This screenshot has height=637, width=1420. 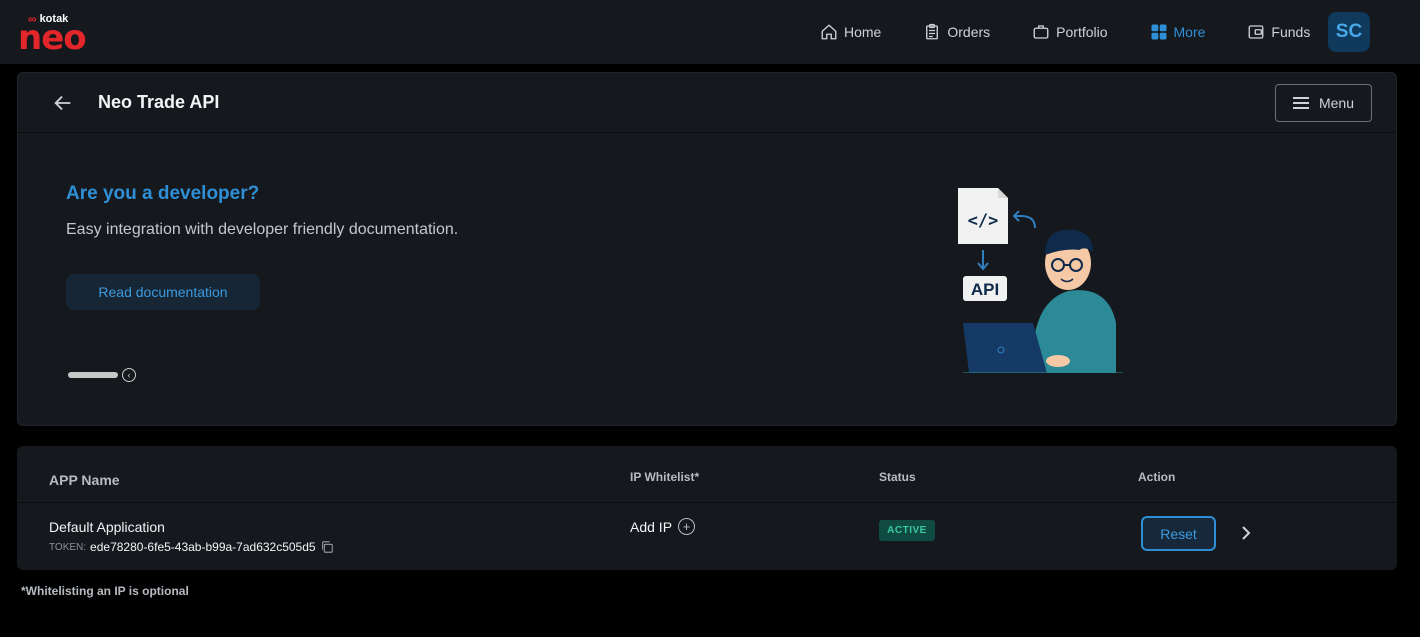 I want to click on kotak-neo-logo: ∞ kotak neo, so click(x=52, y=35).